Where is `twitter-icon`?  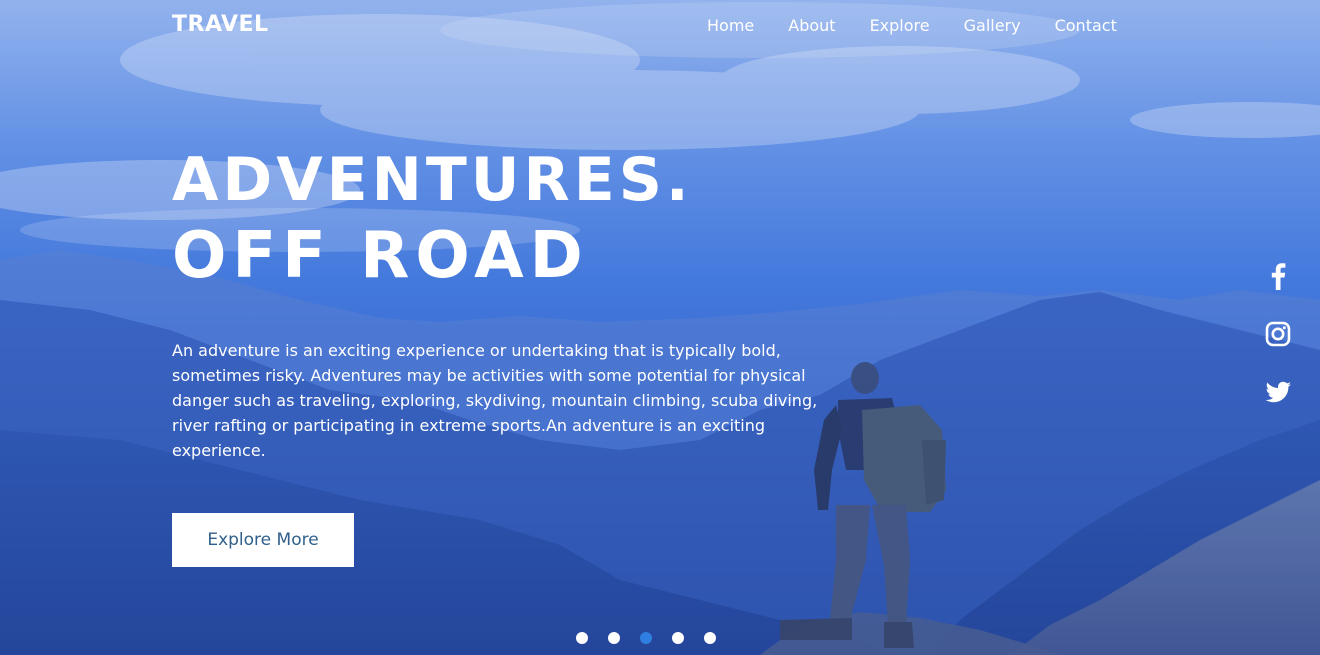 twitter-icon is located at coordinates (1278, 392).